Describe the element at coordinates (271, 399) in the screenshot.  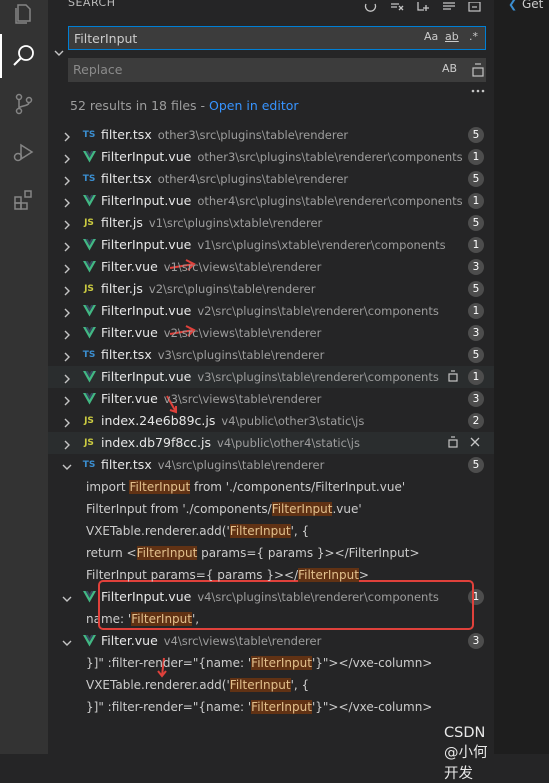
I see `file-row: Filter.vue v3\src\views\table\renderer 3` at that location.